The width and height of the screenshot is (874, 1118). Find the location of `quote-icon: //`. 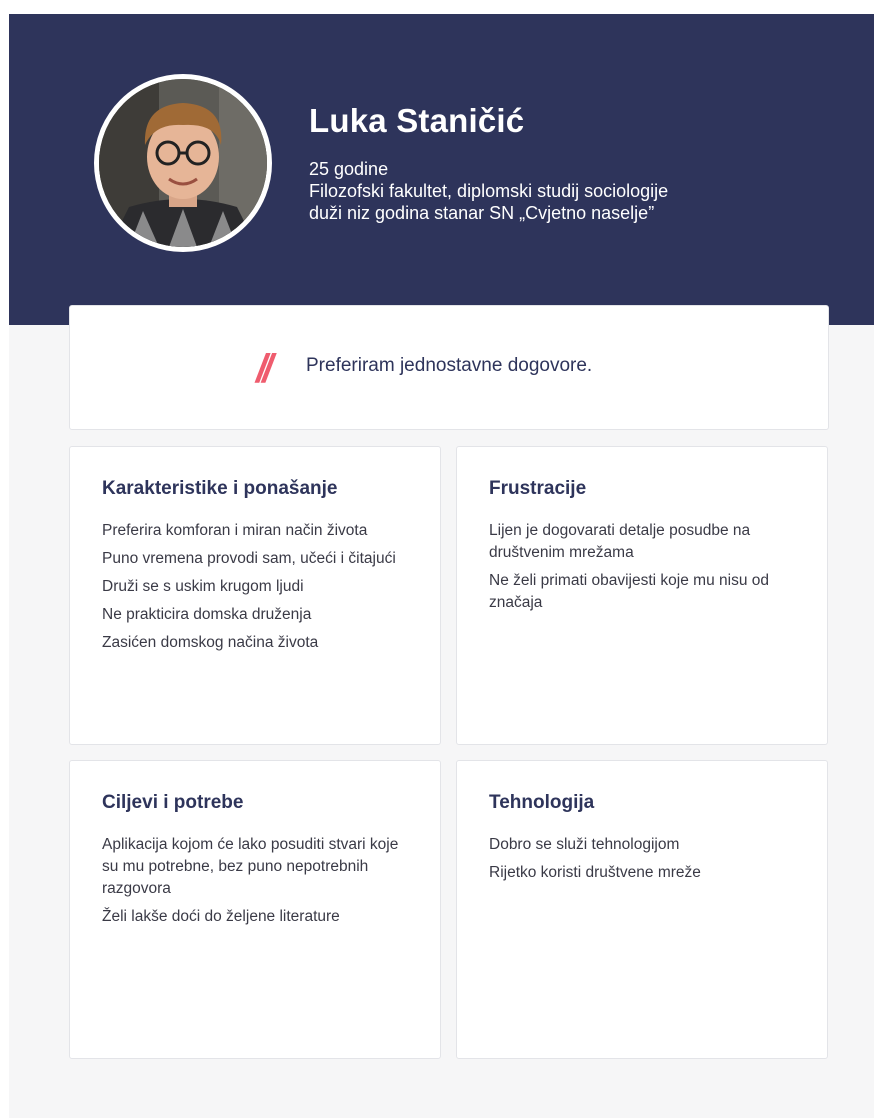

quote-icon: // is located at coordinates (264, 369).